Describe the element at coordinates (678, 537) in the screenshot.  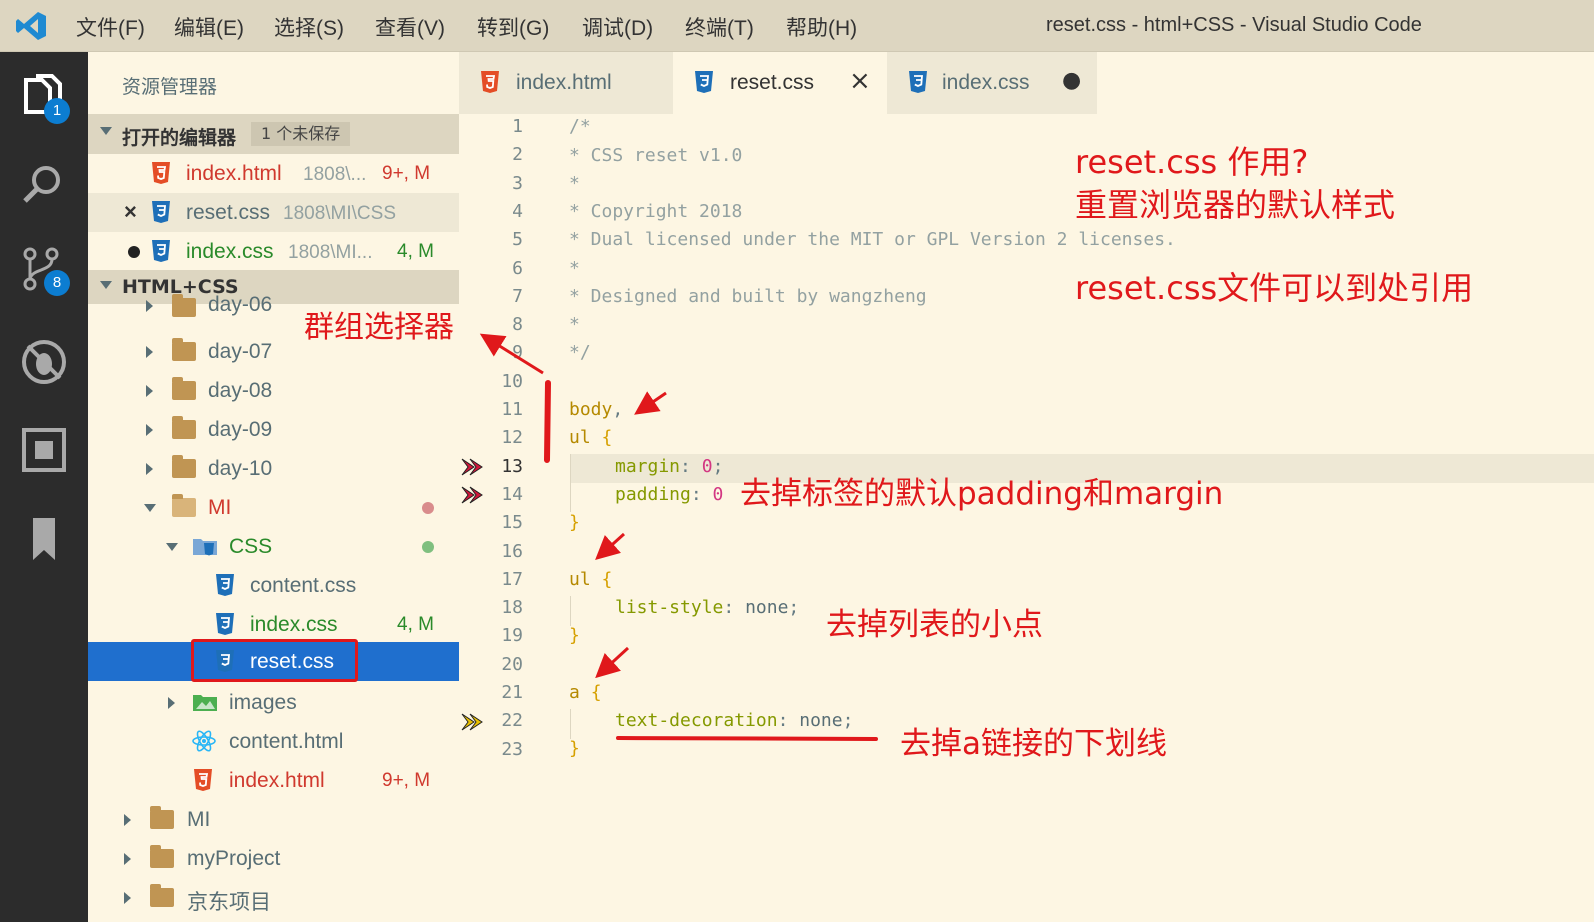
I see `annotation-arrows` at that location.